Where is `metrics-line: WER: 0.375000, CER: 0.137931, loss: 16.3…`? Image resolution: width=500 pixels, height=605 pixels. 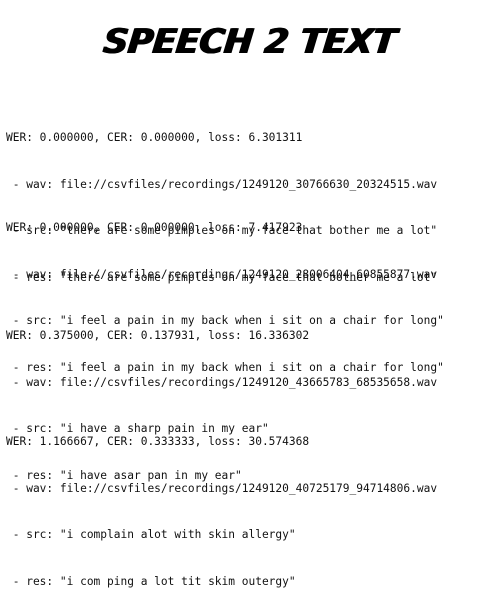 metrics-line: WER: 0.375000, CER: 0.137931, loss: 16.3… is located at coordinates (158, 335).